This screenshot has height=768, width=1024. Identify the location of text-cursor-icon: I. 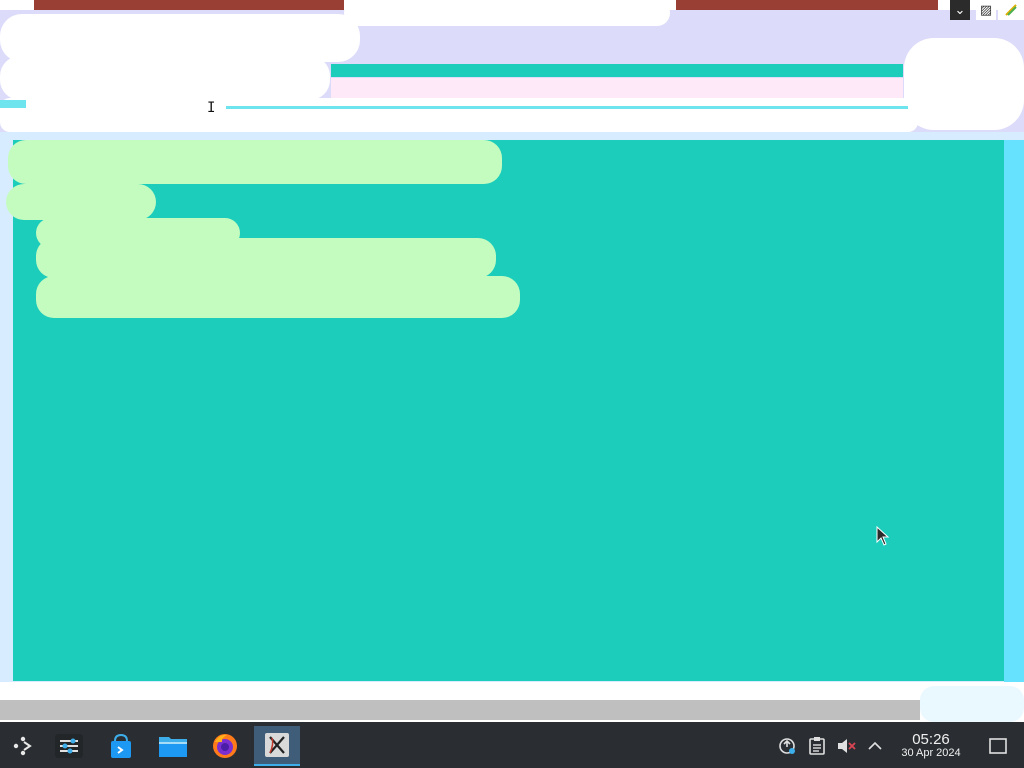
(211, 108).